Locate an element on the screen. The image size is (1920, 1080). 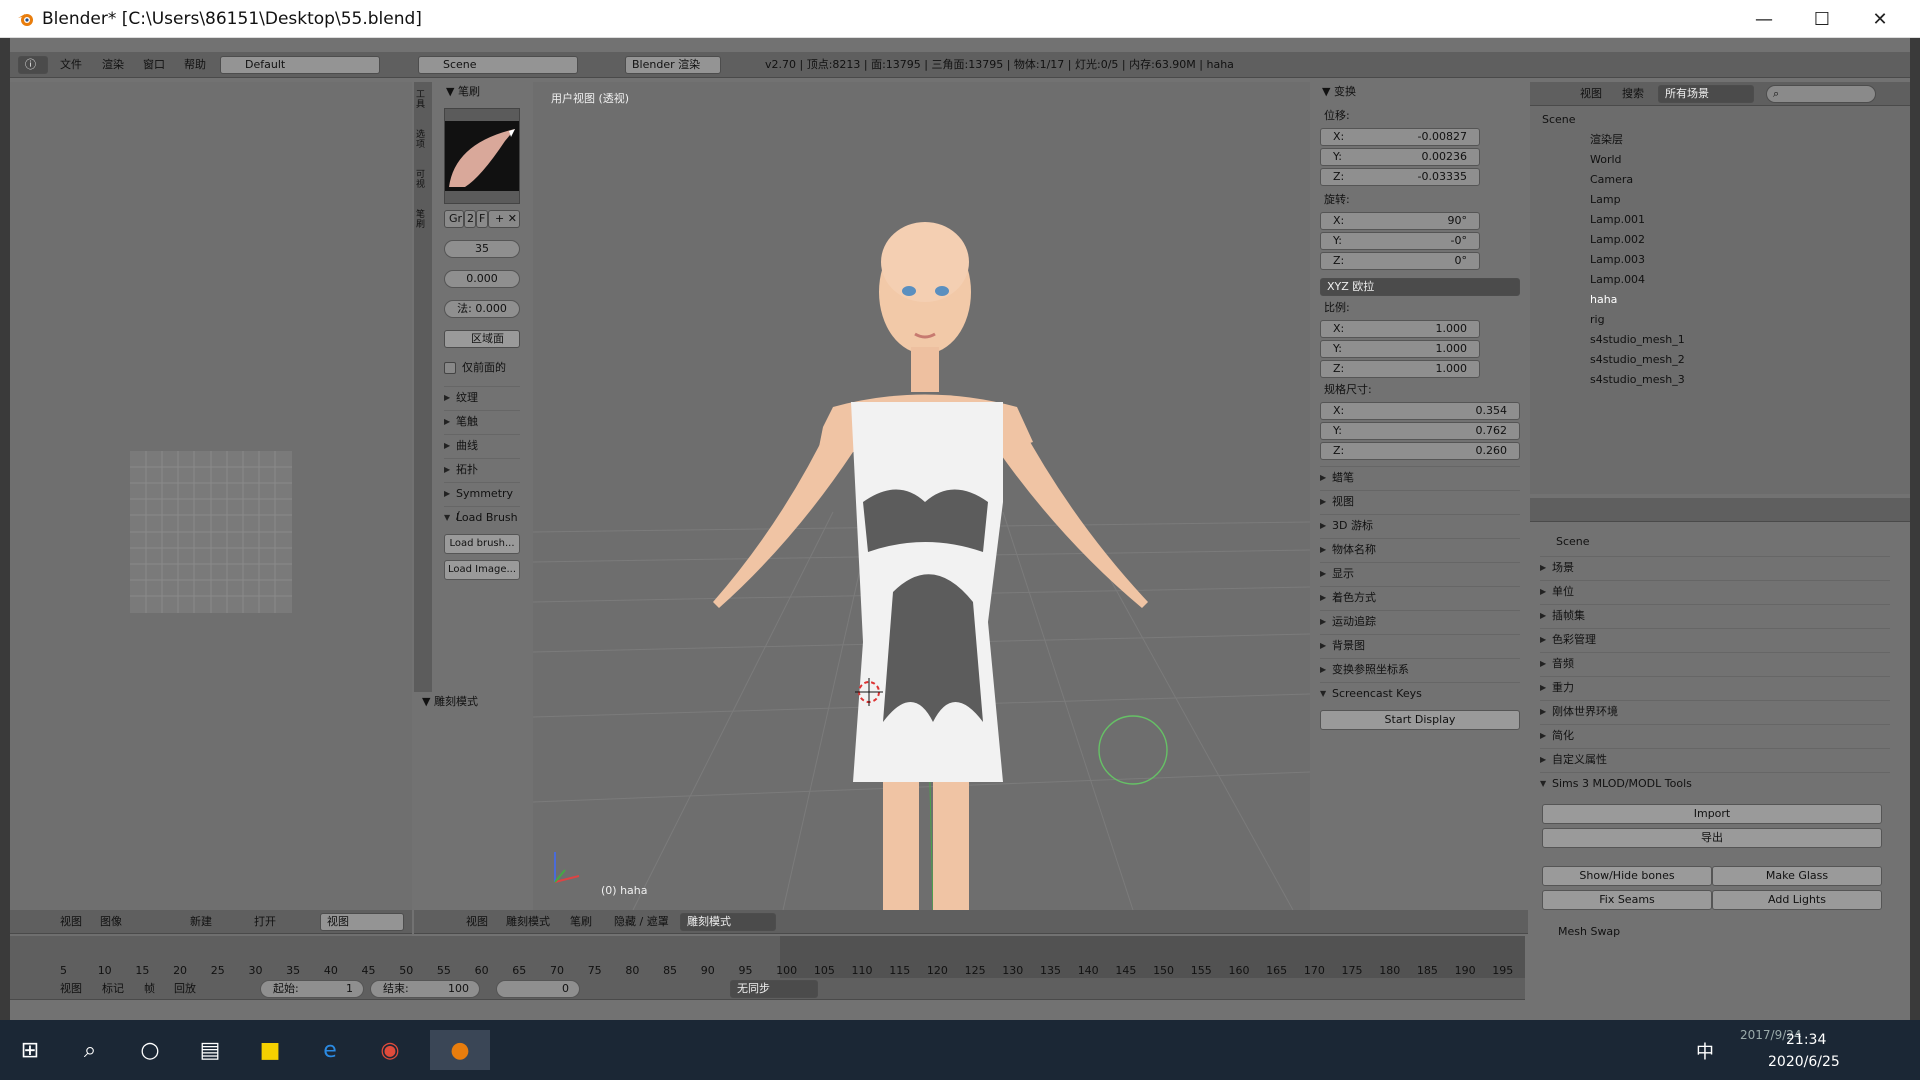
menu-render: 渲染 is located at coordinates (113, 65).